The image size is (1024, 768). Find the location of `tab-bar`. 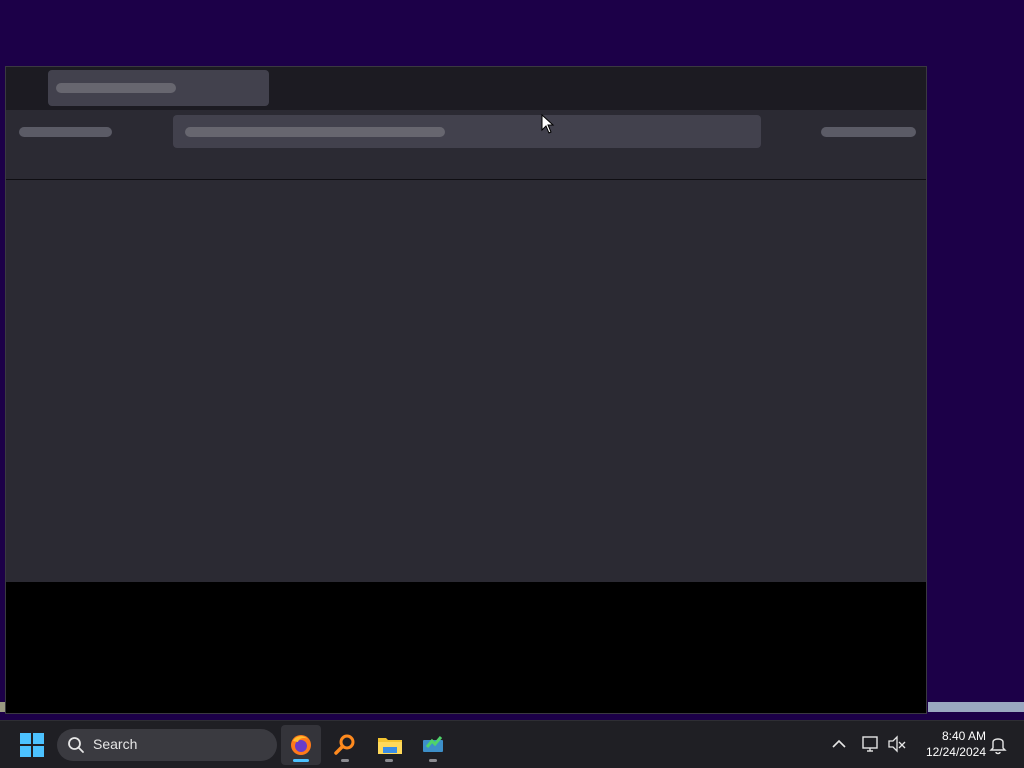

tab-bar is located at coordinates (466, 88).